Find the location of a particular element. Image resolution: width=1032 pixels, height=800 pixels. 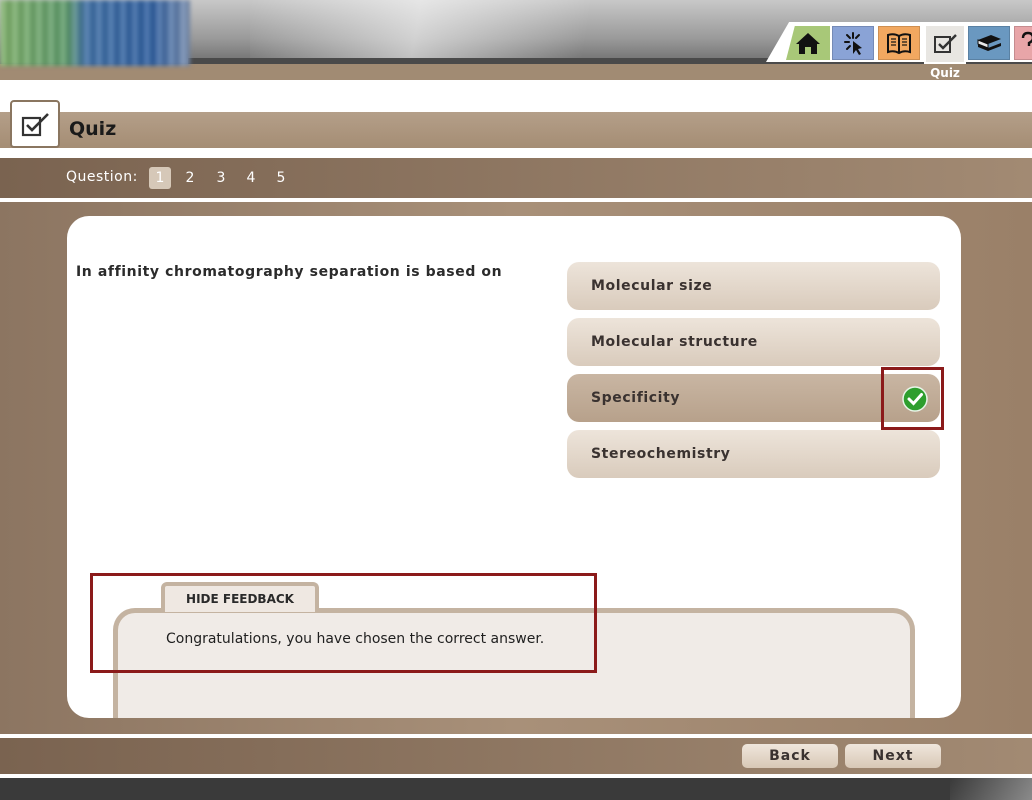

nav-book-button is located at coordinates (899, 43).